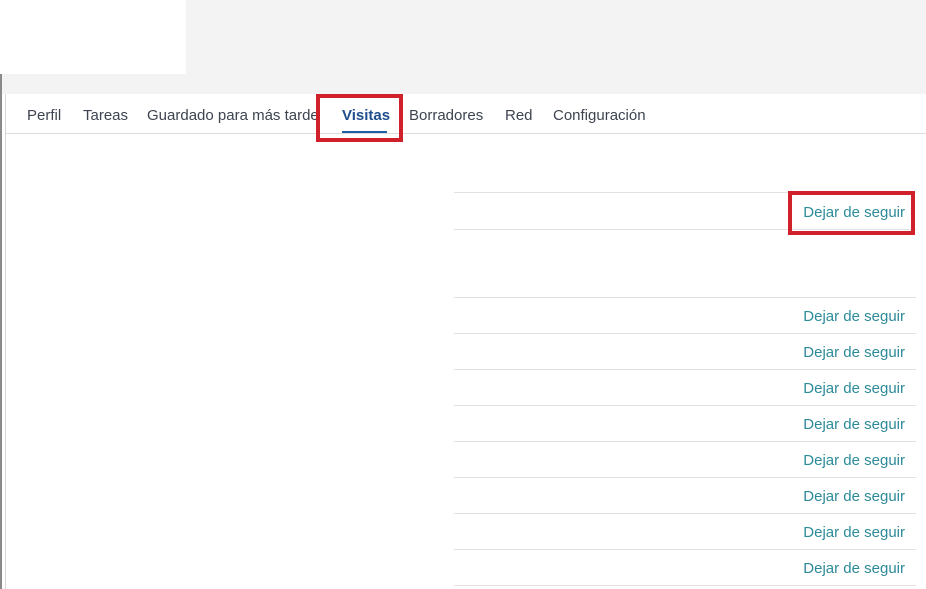 The width and height of the screenshot is (926, 589). What do you see at coordinates (446, 116) in the screenshot?
I see `tab-borradores: Borradores` at bounding box center [446, 116].